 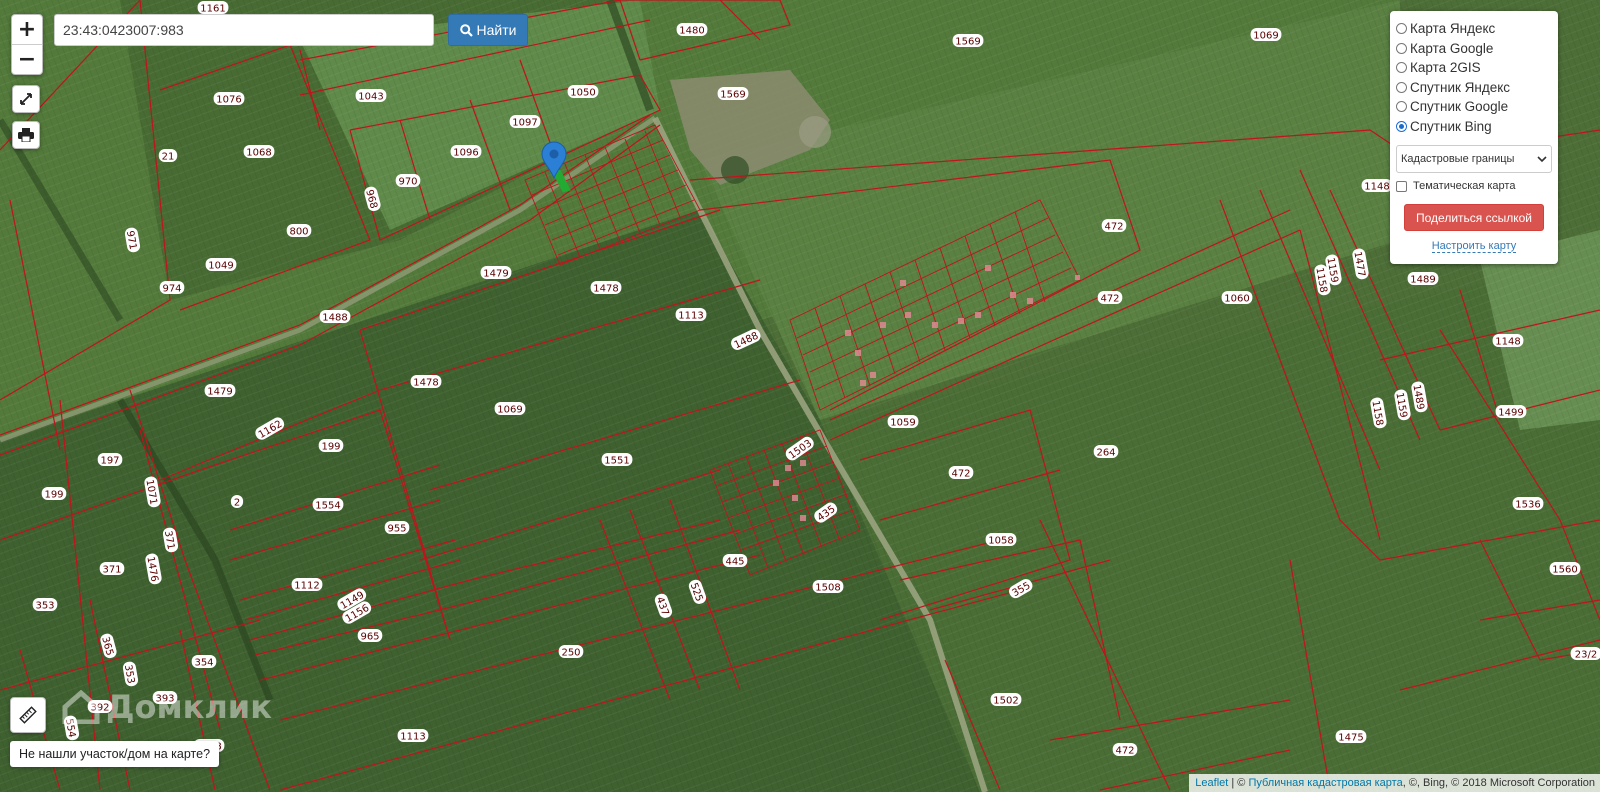 What do you see at coordinates (27, 29) in the screenshot?
I see `zoom-in-button: +` at bounding box center [27, 29].